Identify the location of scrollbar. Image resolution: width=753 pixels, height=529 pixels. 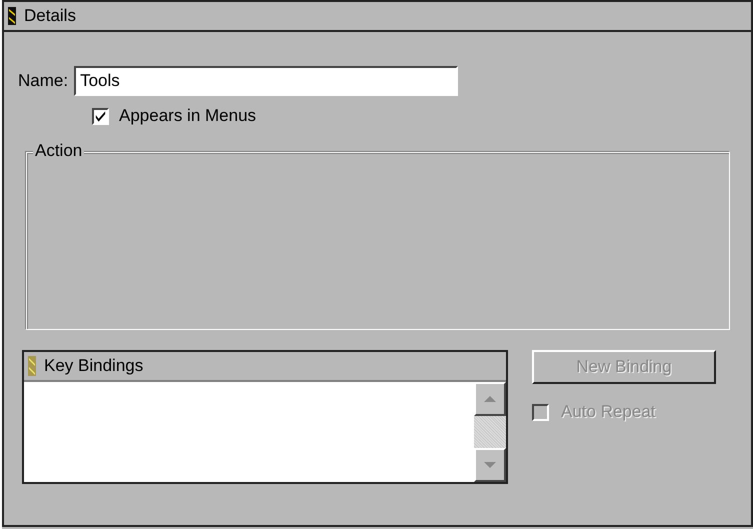
(490, 432).